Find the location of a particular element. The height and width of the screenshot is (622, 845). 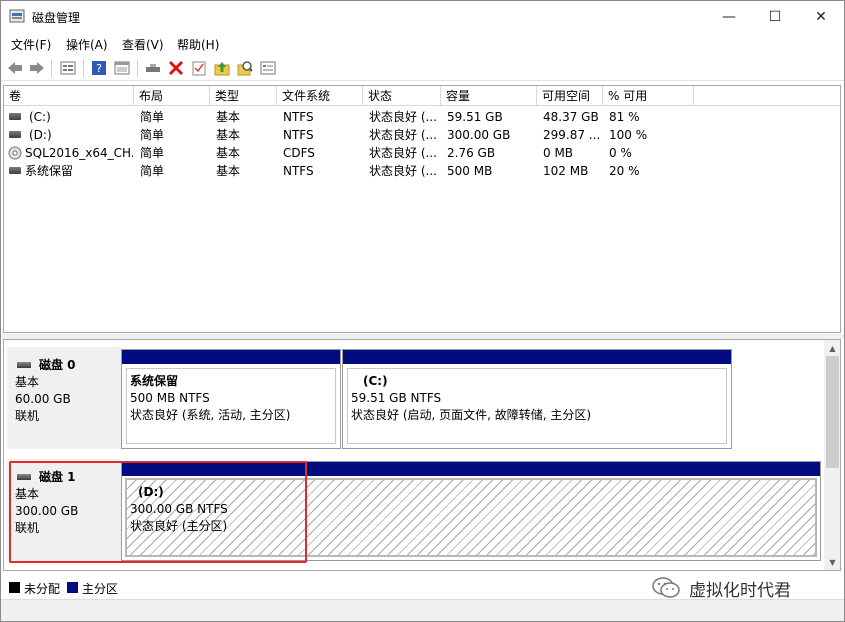

back-arrow-icon is located at coordinates (15, 68).